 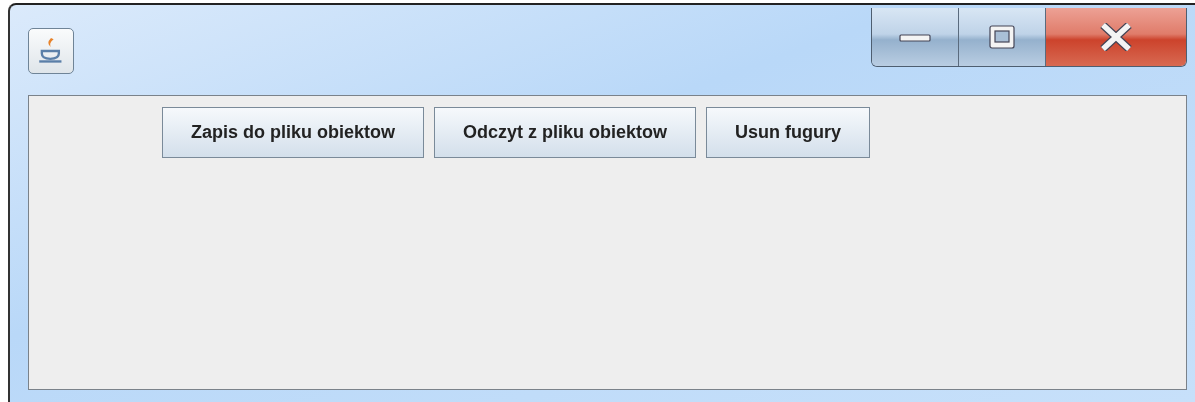 What do you see at coordinates (293, 132) in the screenshot?
I see `action-button: Zapis do pliku obiektow` at bounding box center [293, 132].